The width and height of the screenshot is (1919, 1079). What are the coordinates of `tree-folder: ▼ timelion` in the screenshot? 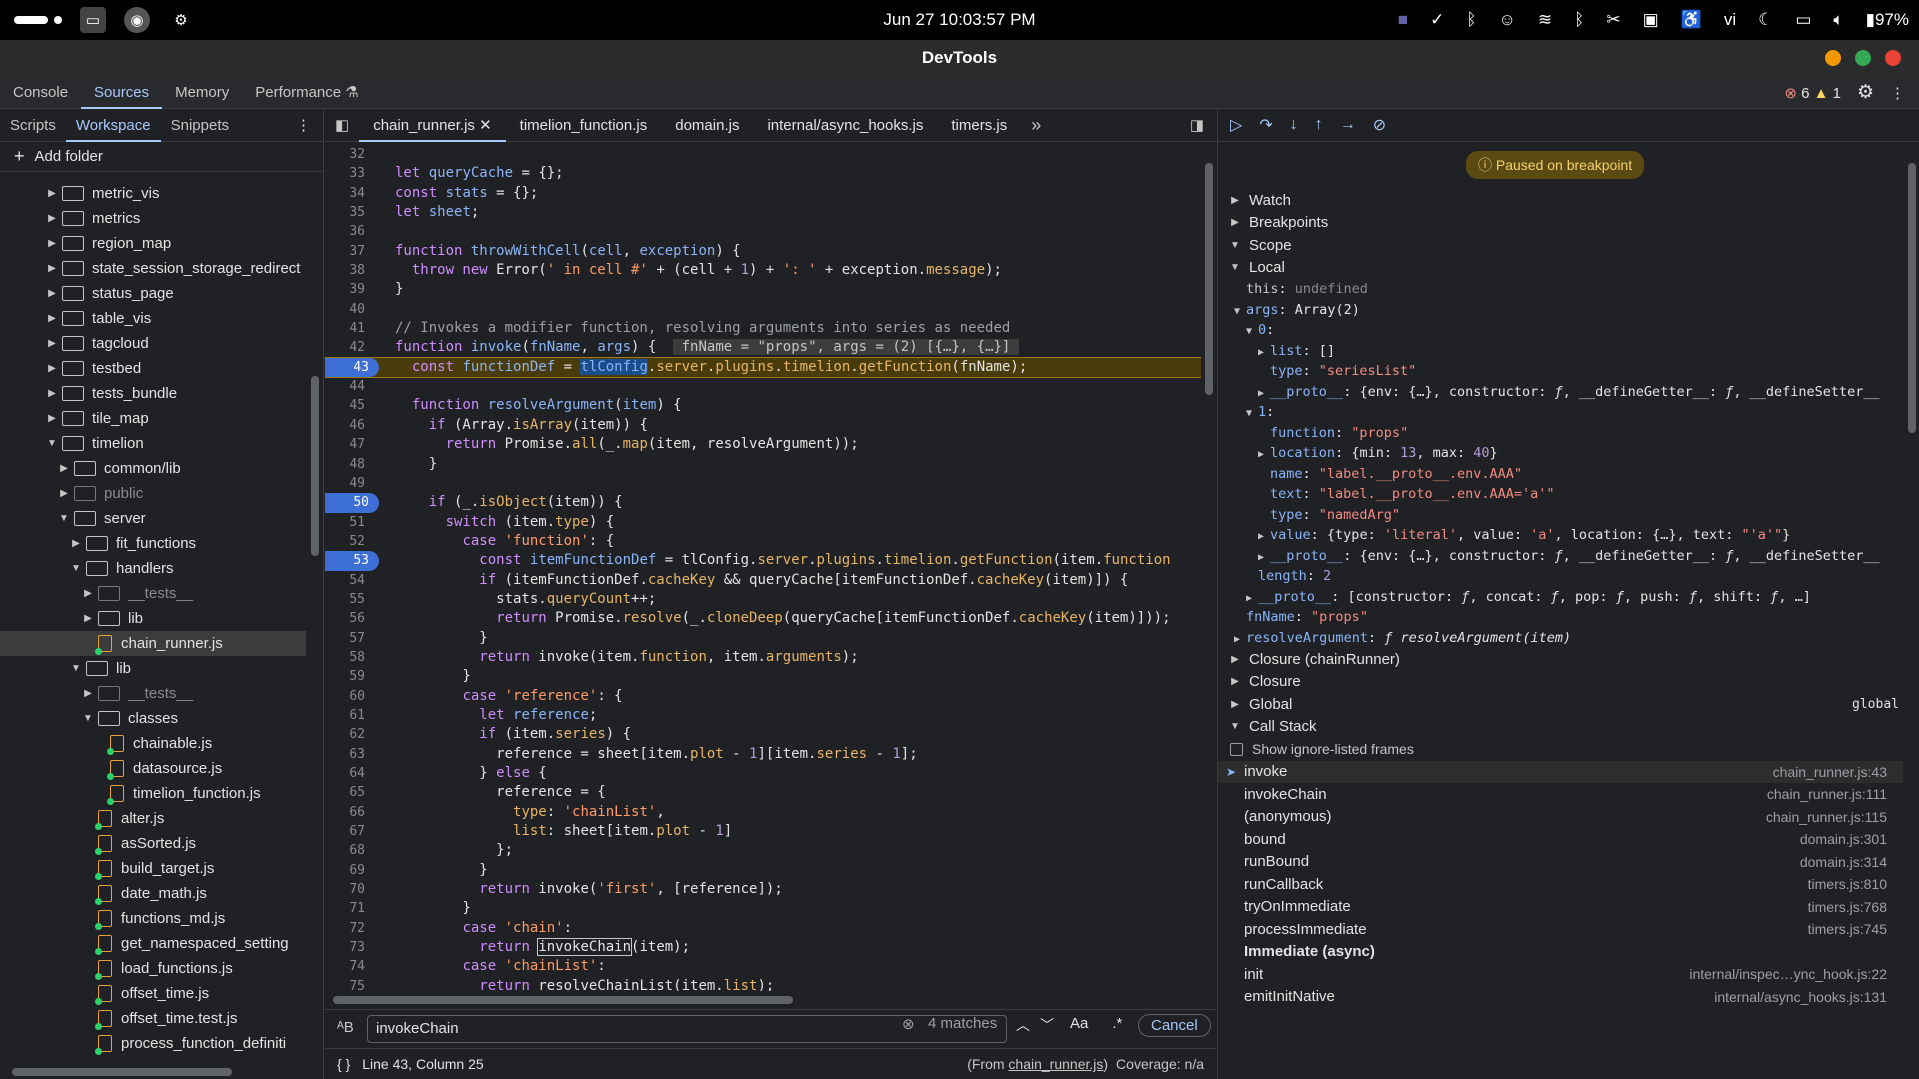 It's located at (153, 443).